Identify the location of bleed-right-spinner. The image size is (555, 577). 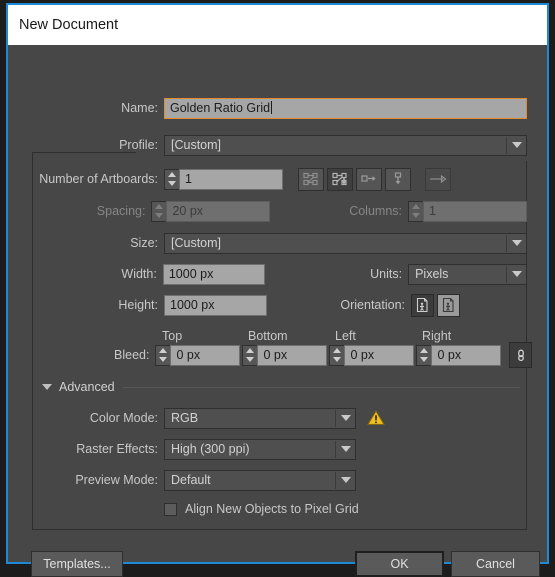
(424, 355).